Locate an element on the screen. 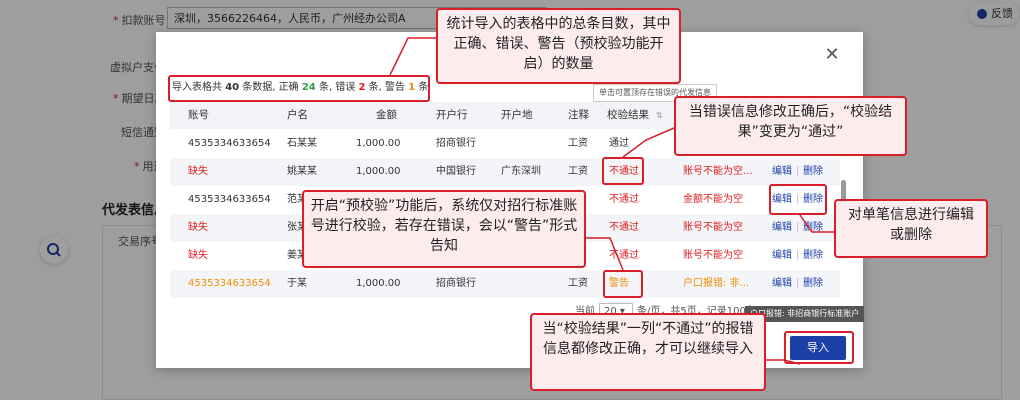 The width and height of the screenshot is (1020, 400). callout-summary: 统计导入的表格中的总条目数，其中正确、错误、警告（预校验功能开启）的数量 is located at coordinates (558, 46).